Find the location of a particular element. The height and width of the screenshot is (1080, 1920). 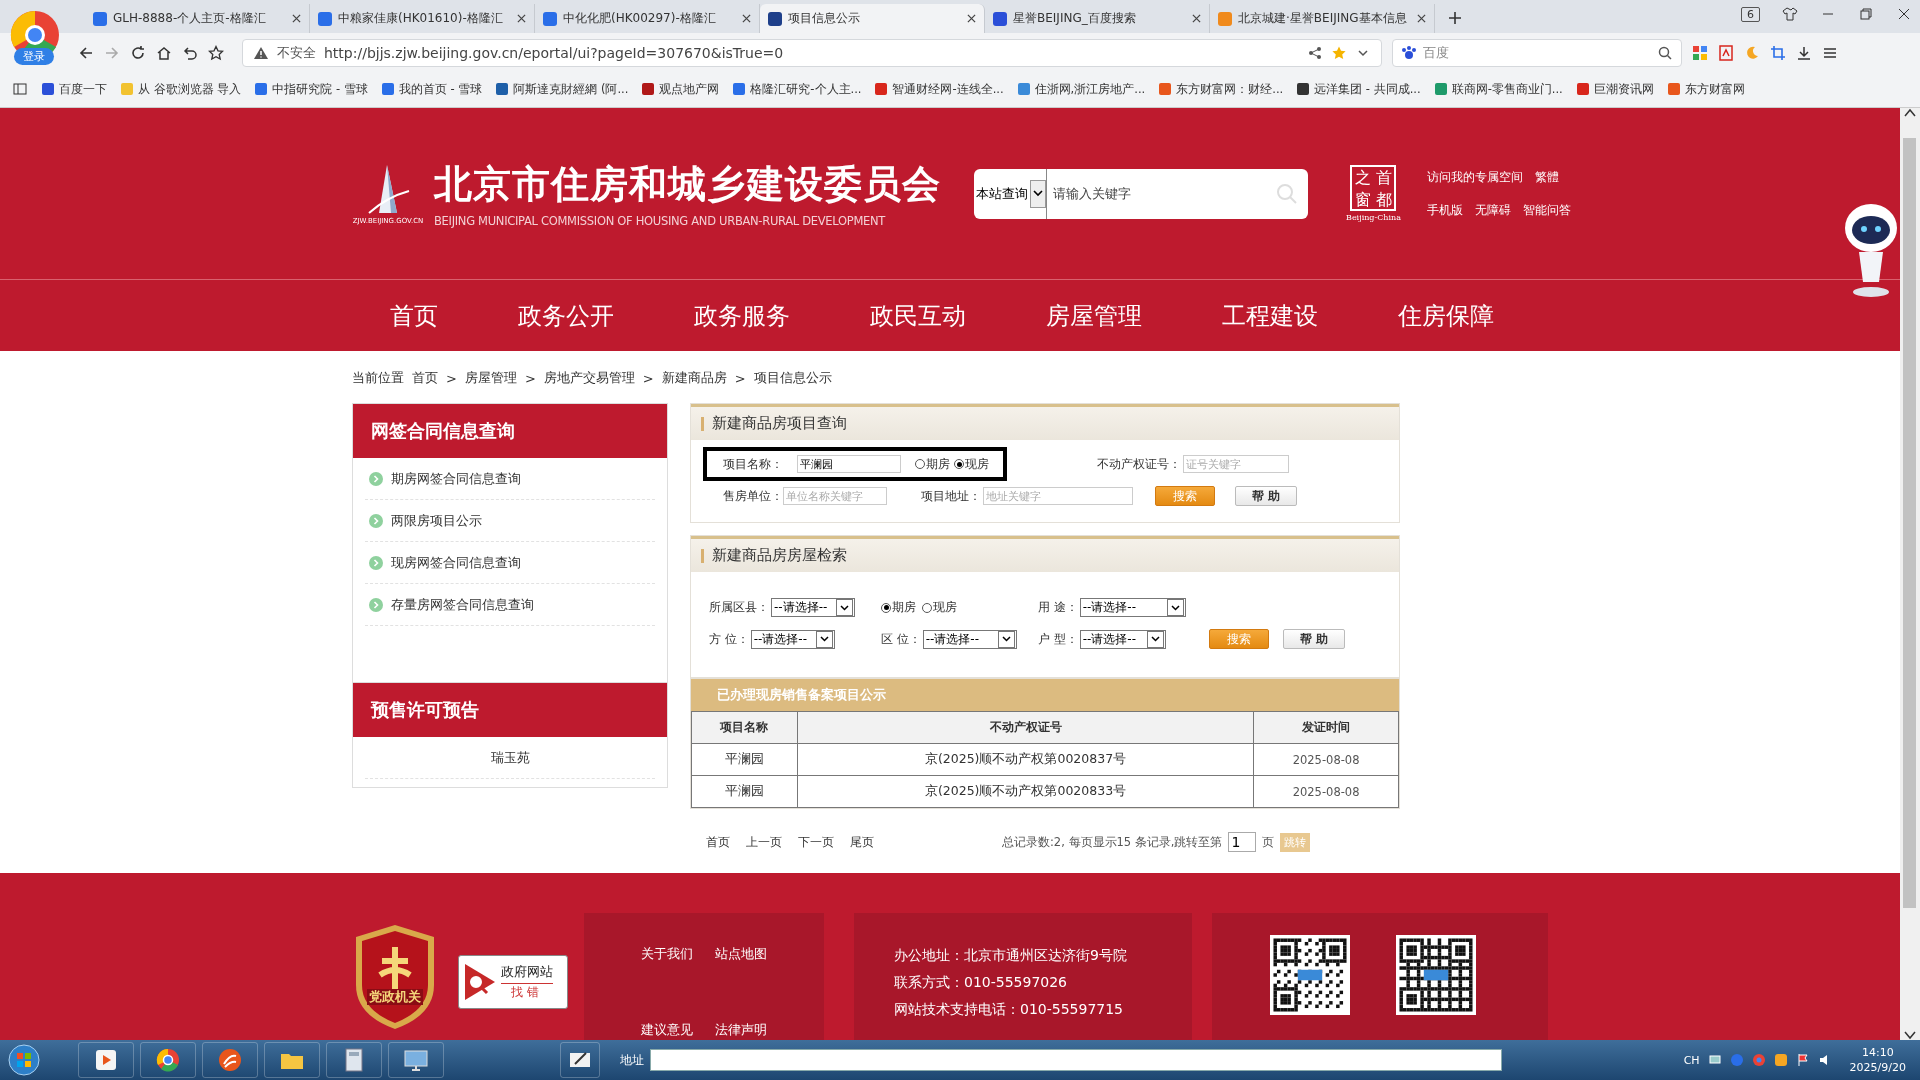

new-tab-icon is located at coordinates (1455, 18).